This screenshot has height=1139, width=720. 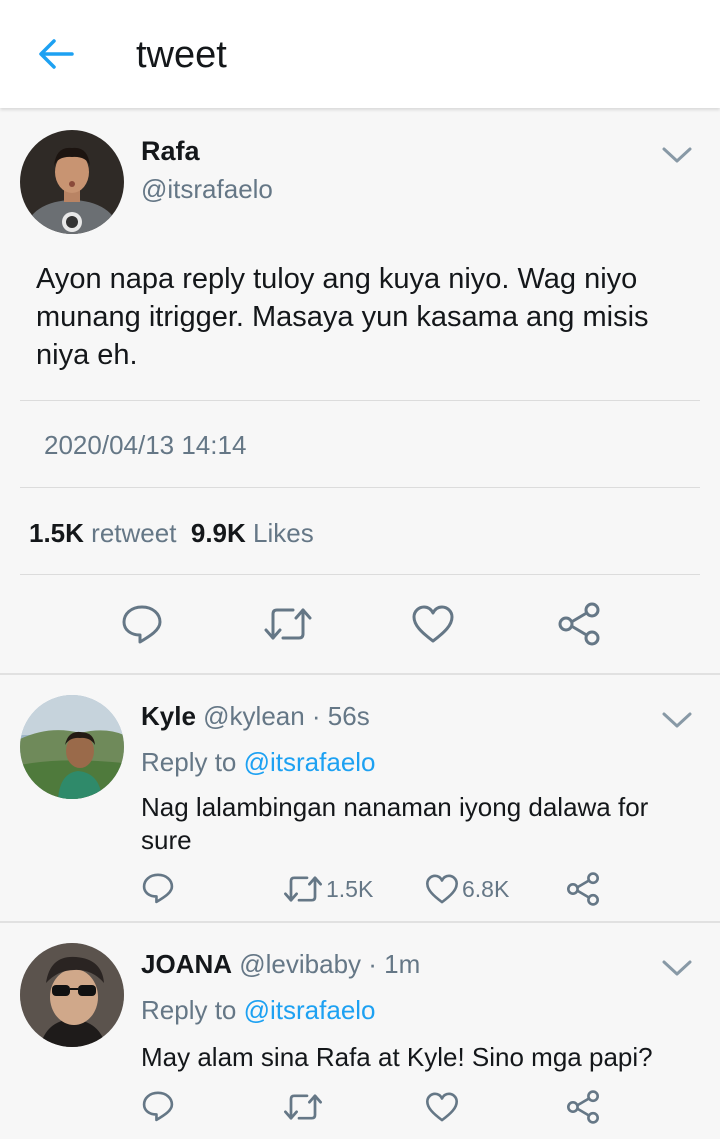 What do you see at coordinates (283, 533) in the screenshot?
I see `likes-label: Likes` at bounding box center [283, 533].